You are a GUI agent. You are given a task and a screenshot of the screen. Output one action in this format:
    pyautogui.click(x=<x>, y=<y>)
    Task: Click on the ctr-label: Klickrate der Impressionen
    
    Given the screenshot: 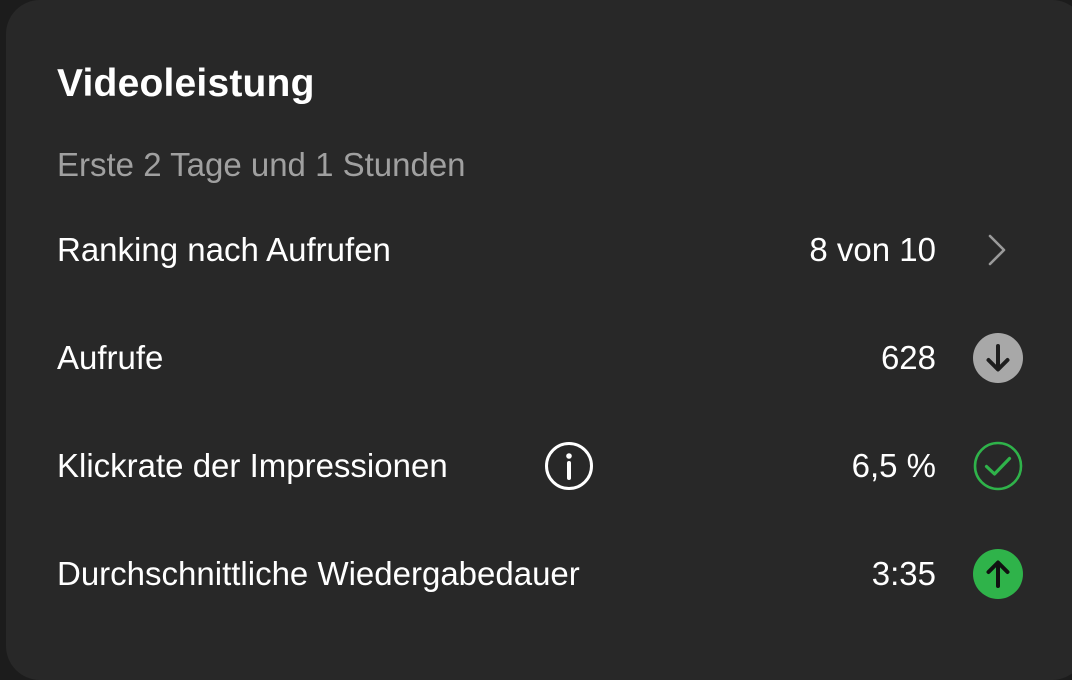 What is the action you would take?
    pyautogui.click(x=252, y=465)
    